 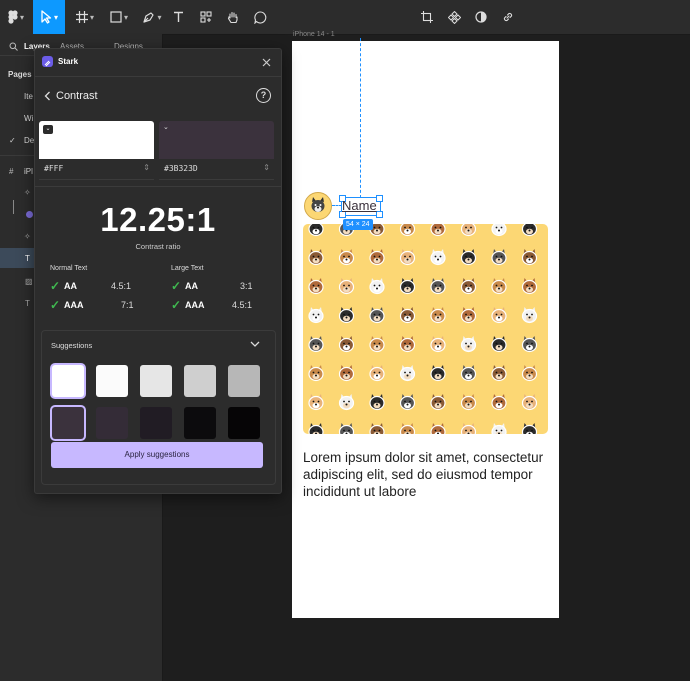 I want to click on link-button, so click(x=508, y=17).